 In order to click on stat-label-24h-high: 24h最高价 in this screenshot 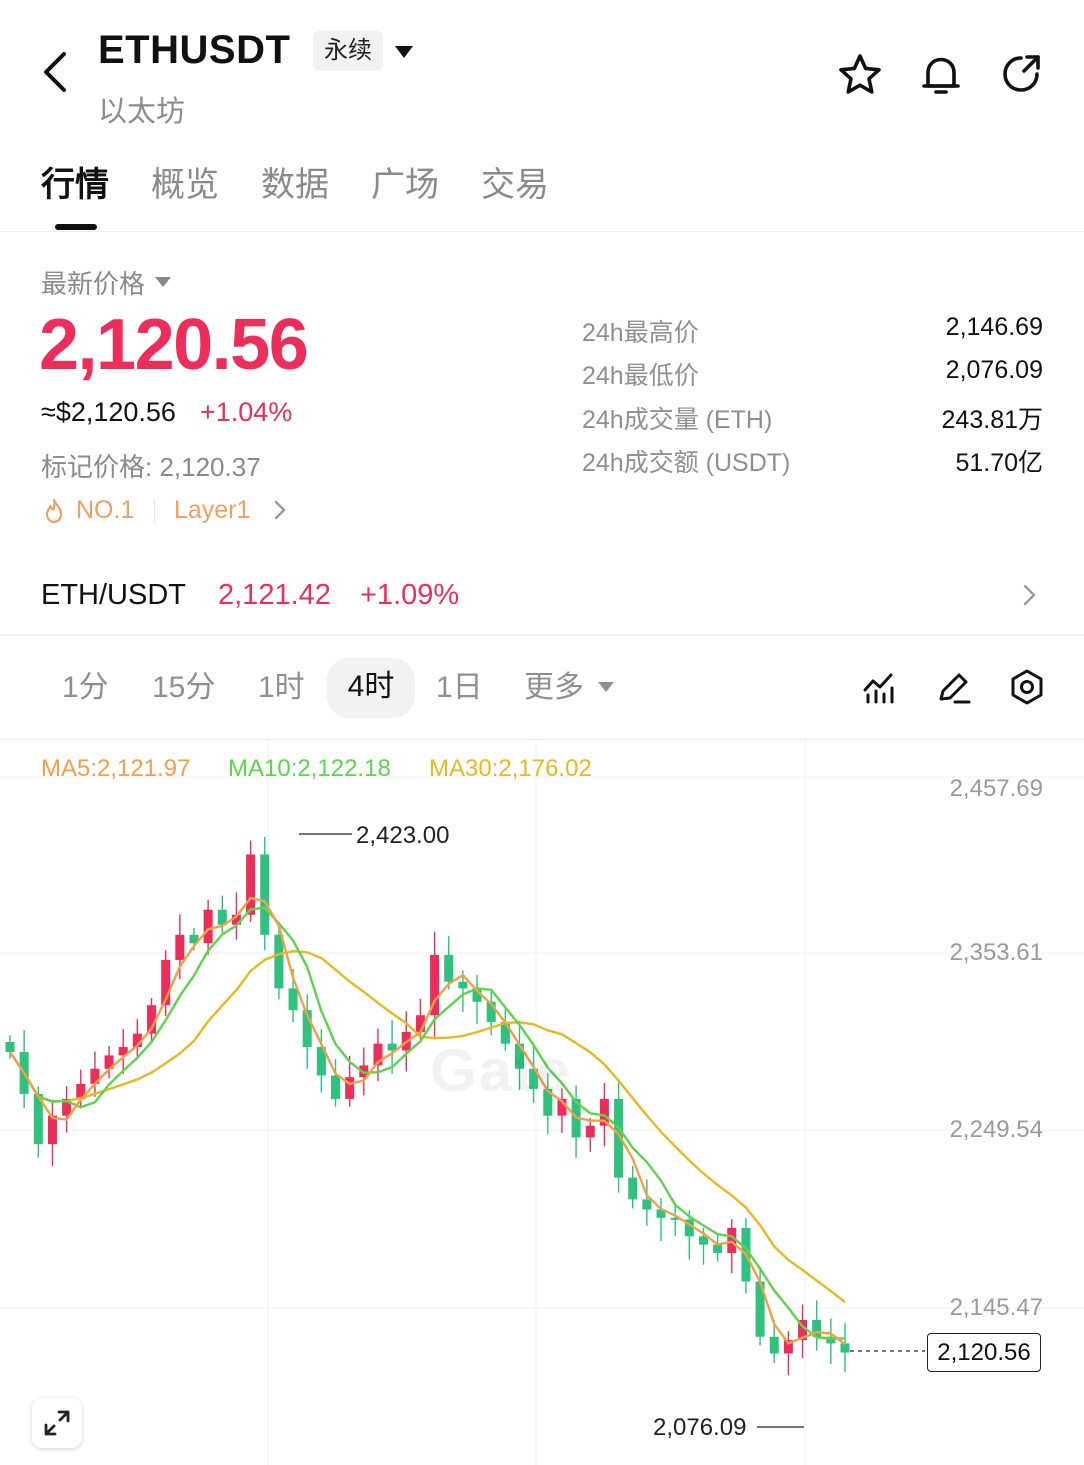, I will do `click(640, 333)`.